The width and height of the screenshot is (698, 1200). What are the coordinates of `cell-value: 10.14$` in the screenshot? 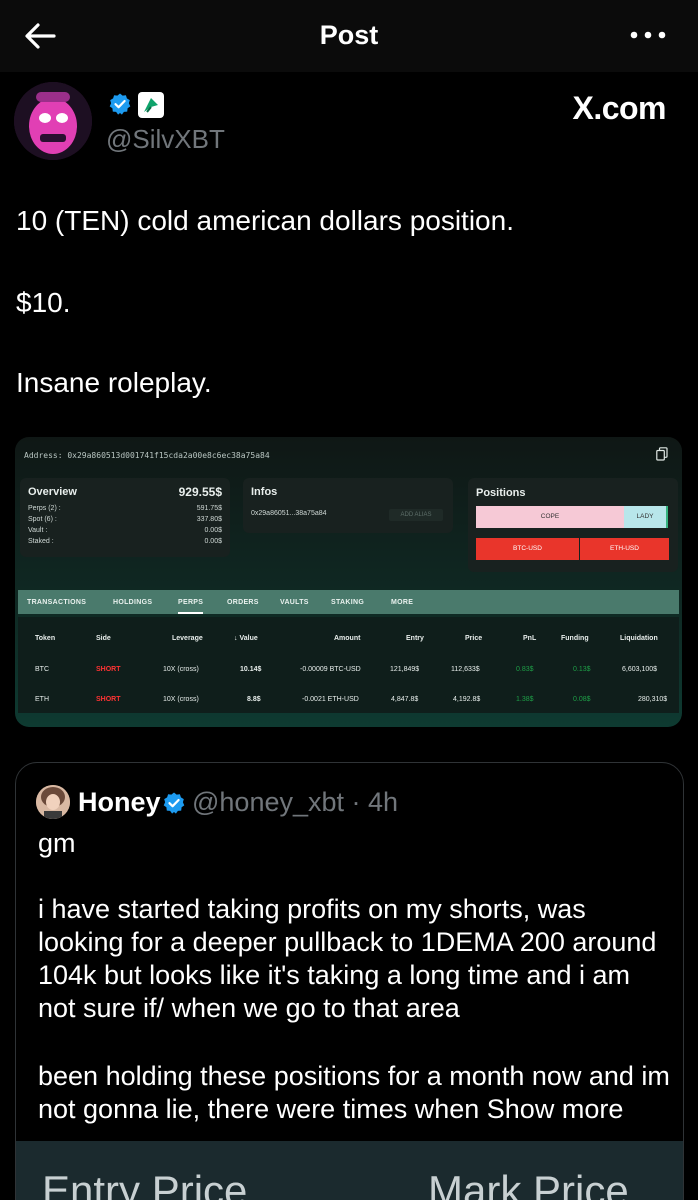 It's located at (251, 669).